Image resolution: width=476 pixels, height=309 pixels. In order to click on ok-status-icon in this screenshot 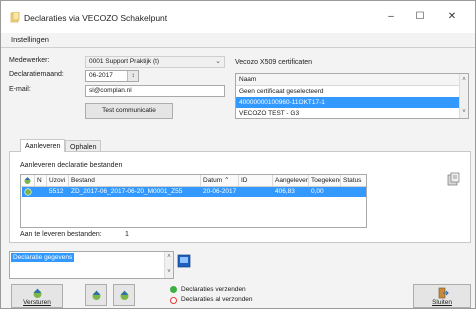, I will do `click(173, 289)`.